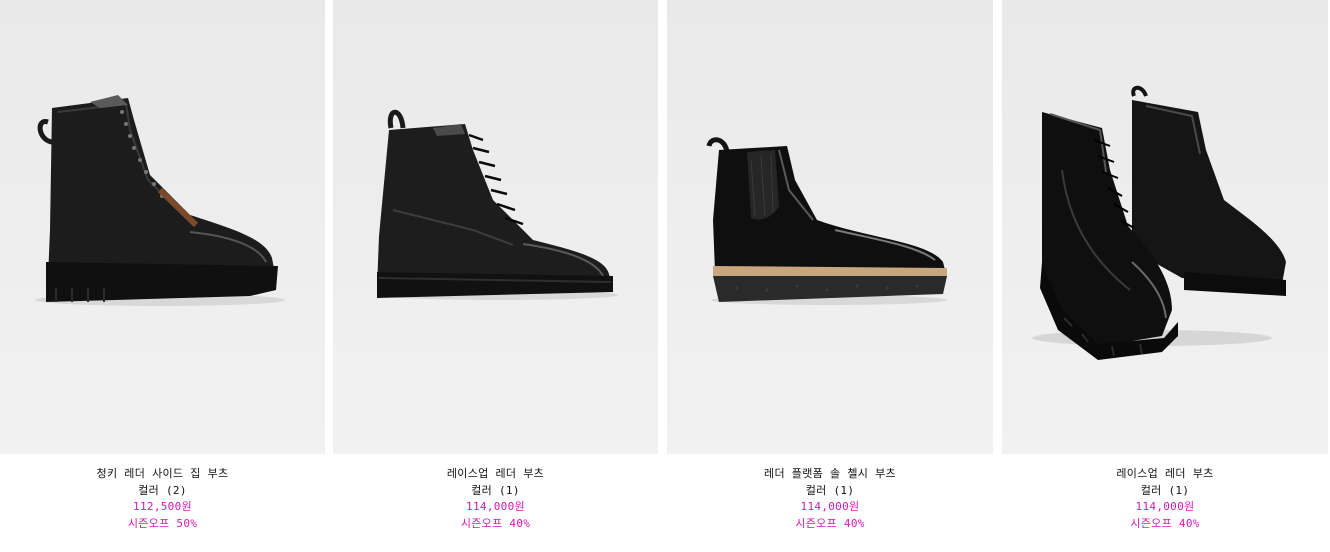 The height and width of the screenshot is (552, 1330). What do you see at coordinates (162, 490) in the screenshot?
I see `product-color-count: 컬러 (2)` at bounding box center [162, 490].